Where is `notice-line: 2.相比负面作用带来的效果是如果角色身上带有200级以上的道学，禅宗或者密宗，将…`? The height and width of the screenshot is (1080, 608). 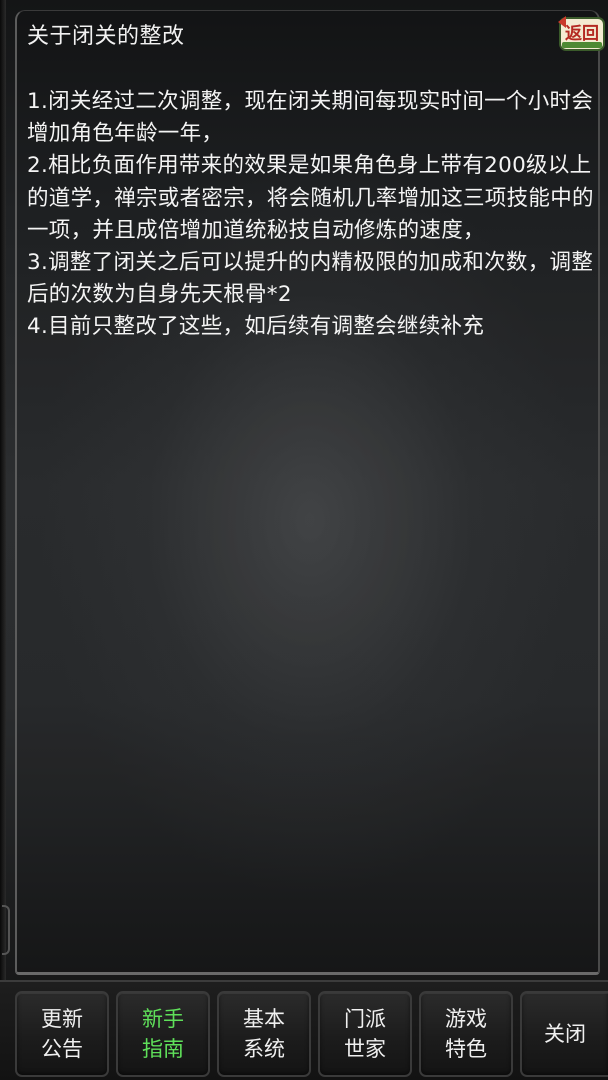 notice-line: 2.相比负面作用带来的效果是如果角色身上带有200级以上的道学，禅宗或者密宗，将… is located at coordinates (310, 198).